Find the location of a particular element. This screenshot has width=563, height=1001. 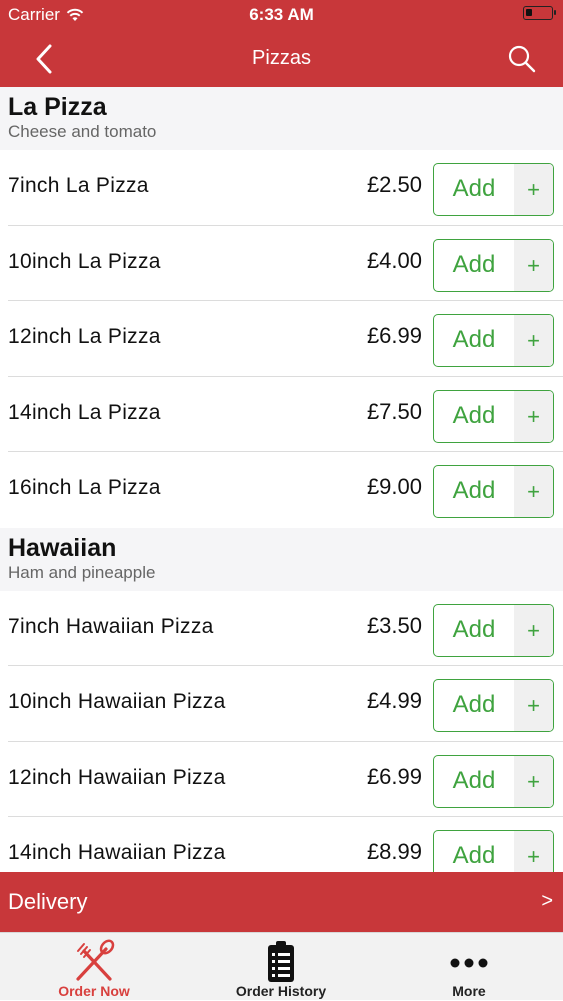

section-header: Hawaiian Ham and pineapple is located at coordinates (281, 559).